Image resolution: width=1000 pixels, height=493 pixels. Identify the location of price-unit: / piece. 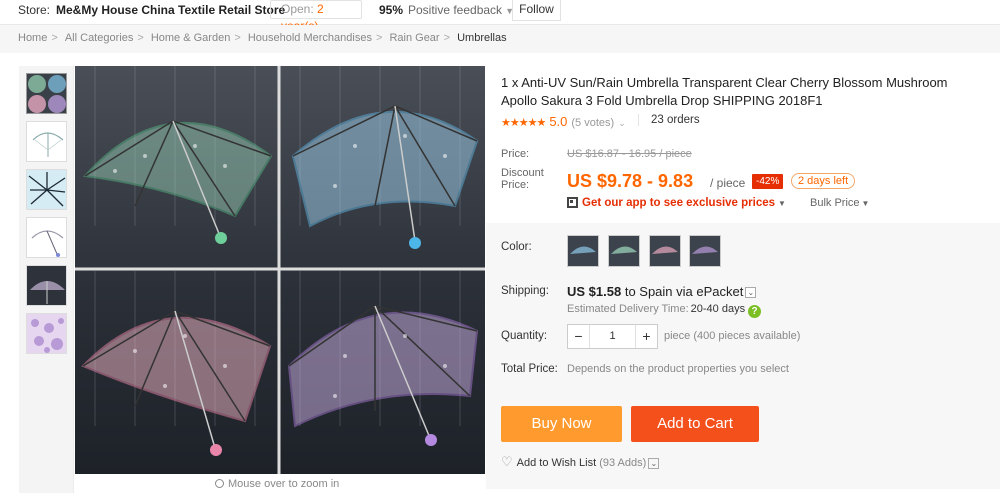
(728, 183).